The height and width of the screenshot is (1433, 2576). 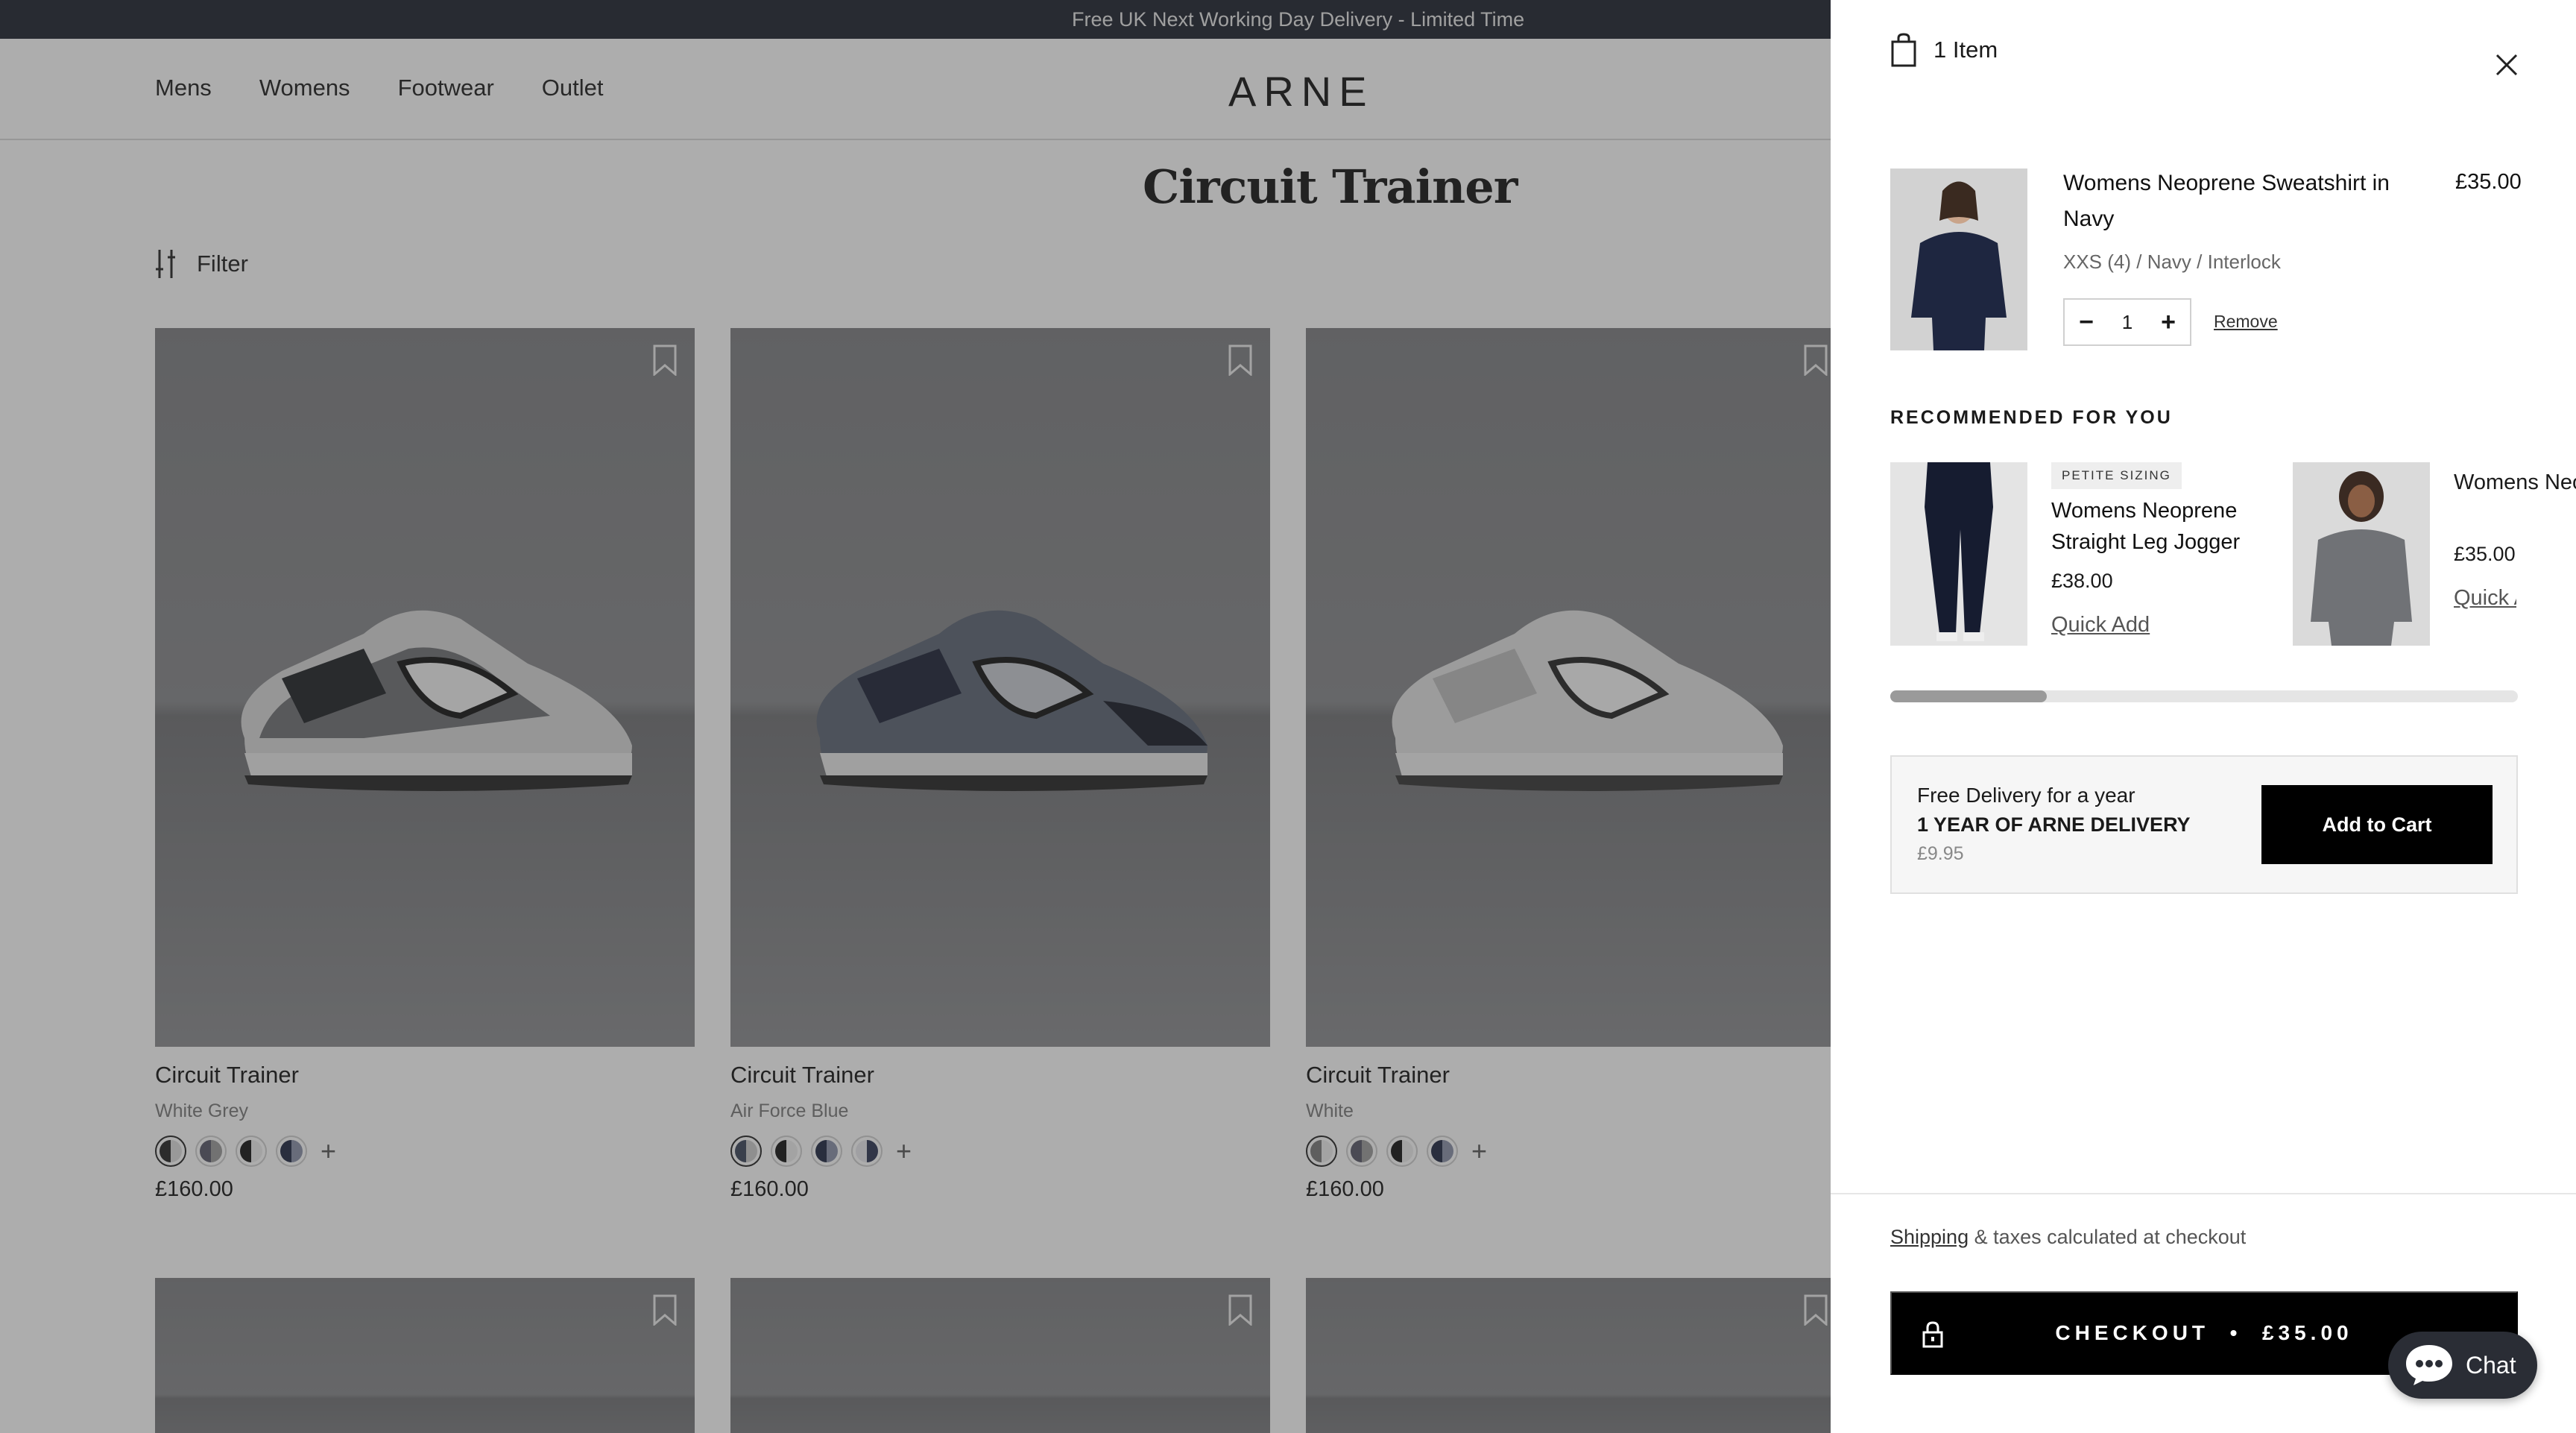 I want to click on recommended-heading: RECOMMENDED FOR YOU, so click(x=2031, y=418).